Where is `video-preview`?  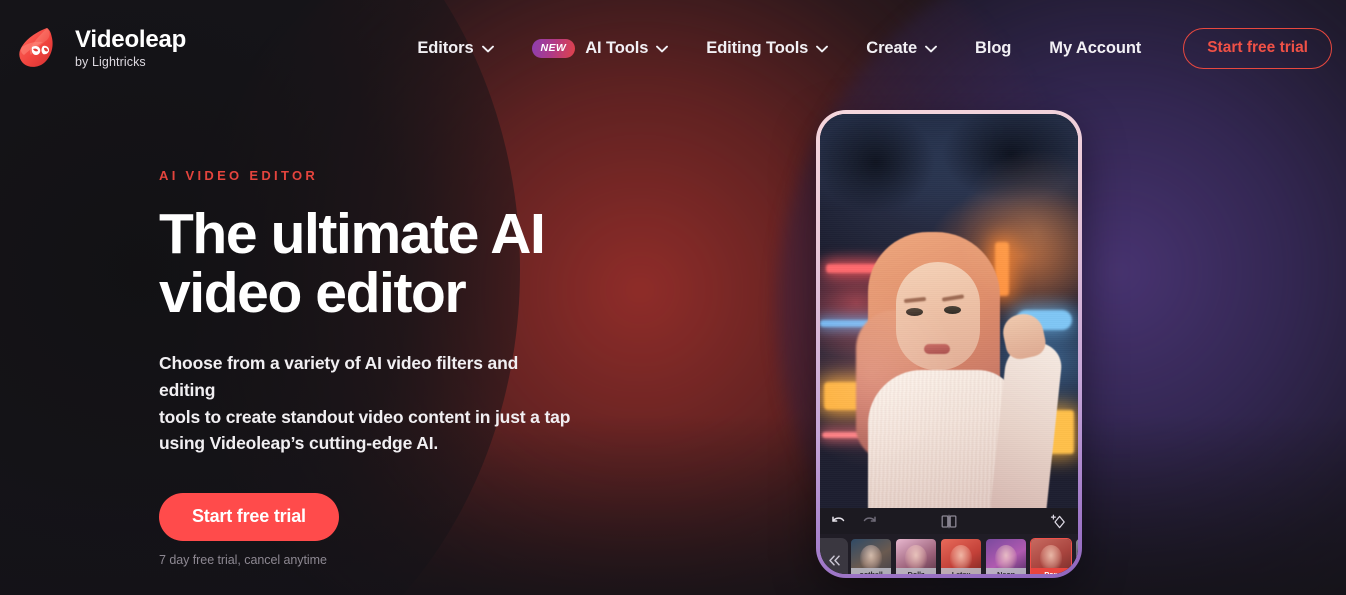
video-preview is located at coordinates (949, 311).